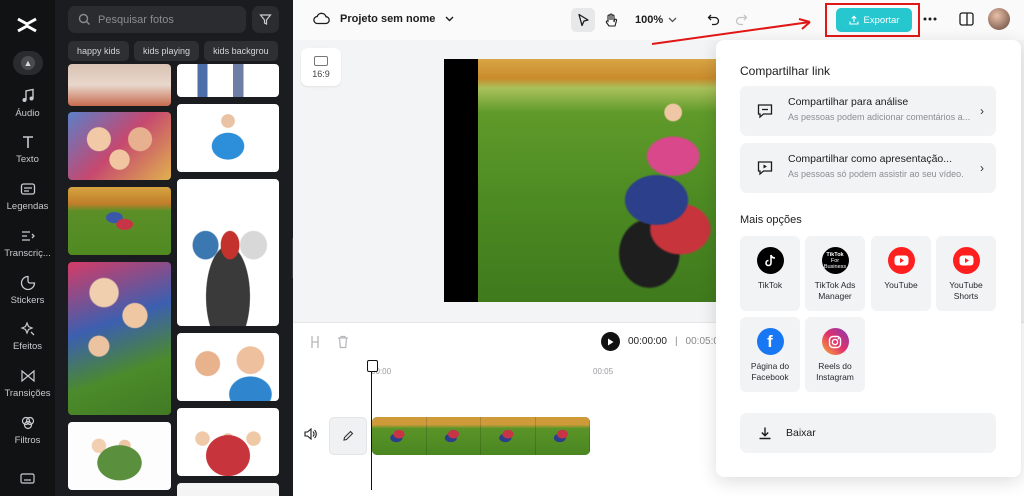 The width and height of the screenshot is (1024, 496). I want to click on transcript-icon, so click(28, 236).